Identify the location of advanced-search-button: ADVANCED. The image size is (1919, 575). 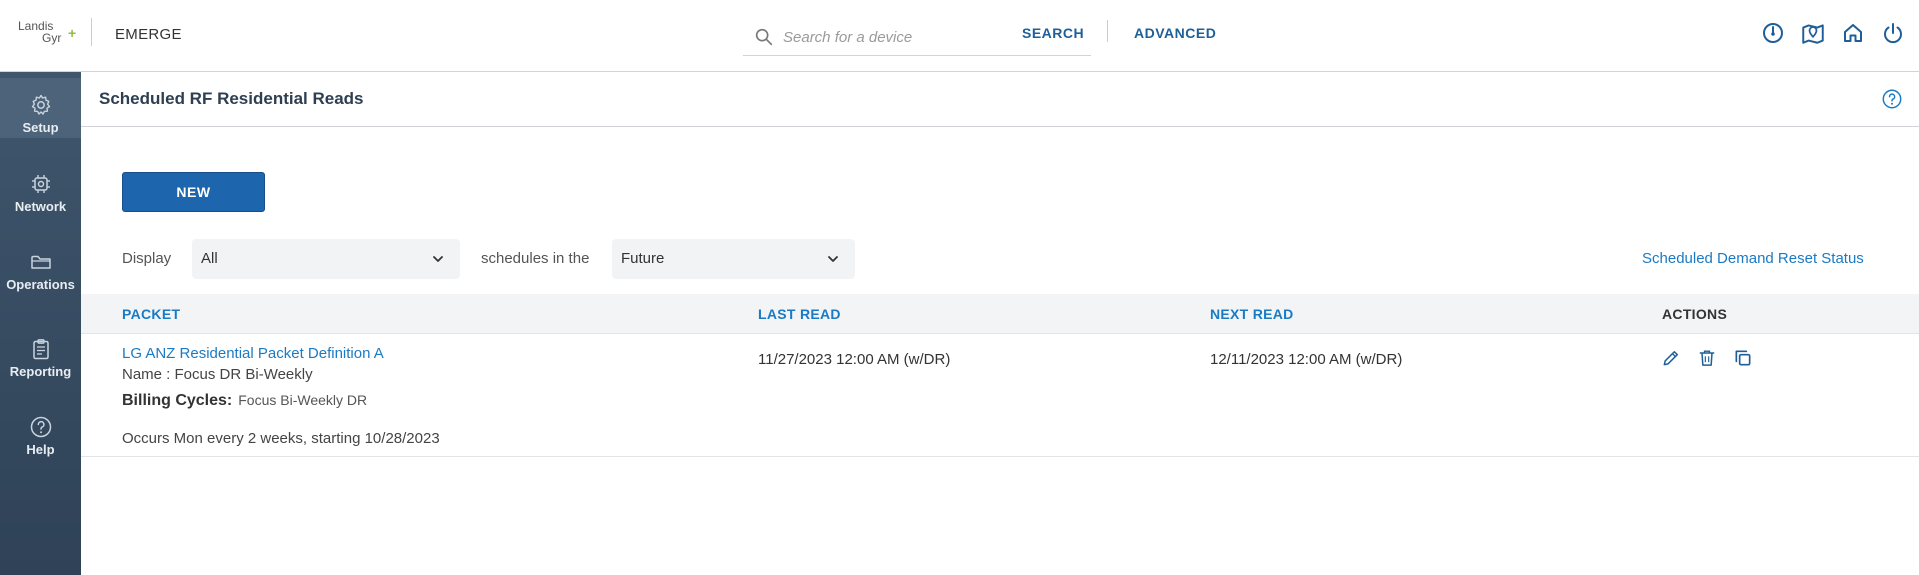
(1175, 33).